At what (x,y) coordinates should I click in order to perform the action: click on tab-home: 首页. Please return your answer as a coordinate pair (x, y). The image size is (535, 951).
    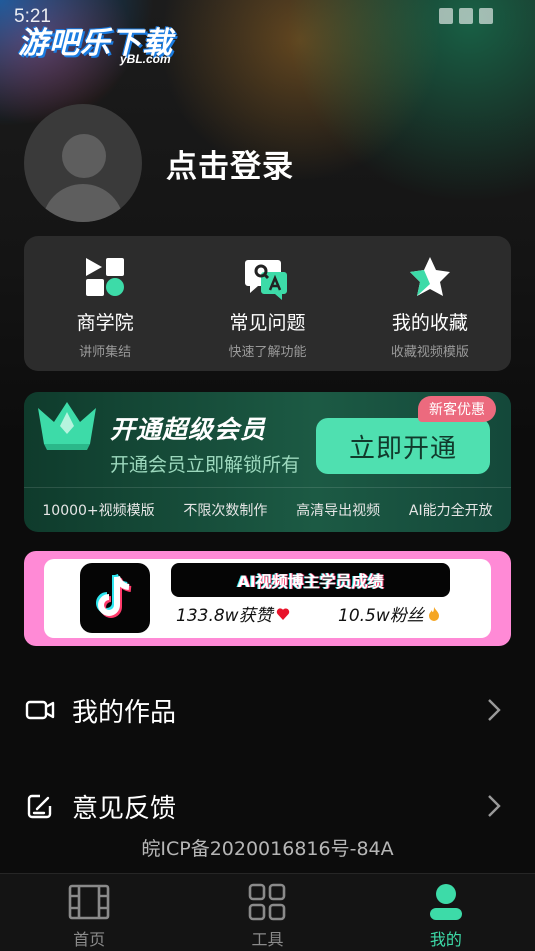
    Looking at the image, I should click on (89, 912).